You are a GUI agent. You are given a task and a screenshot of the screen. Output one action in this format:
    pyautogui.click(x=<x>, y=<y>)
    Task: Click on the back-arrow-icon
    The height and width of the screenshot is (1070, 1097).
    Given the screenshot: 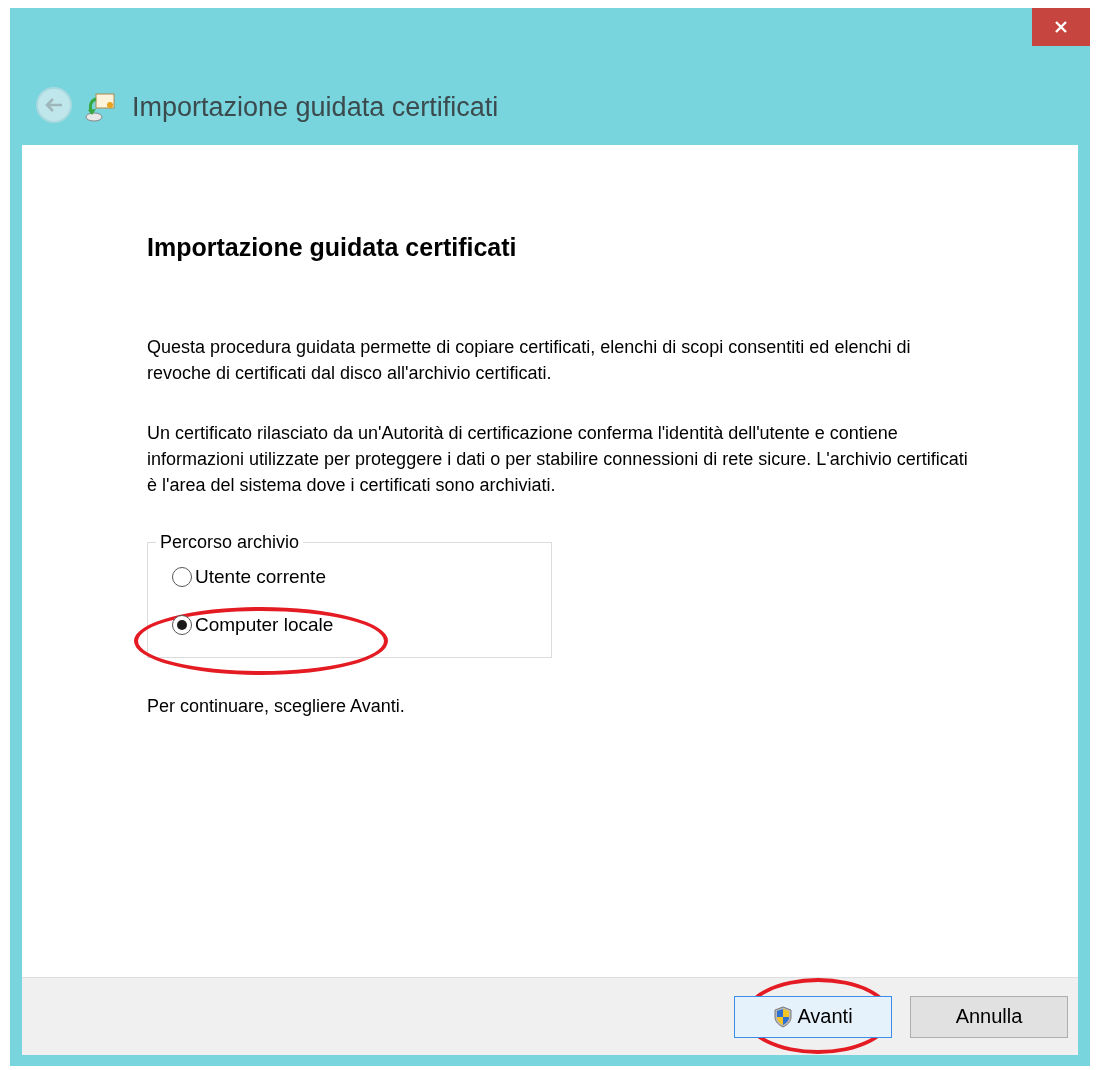 What is the action you would take?
    pyautogui.click(x=54, y=105)
    